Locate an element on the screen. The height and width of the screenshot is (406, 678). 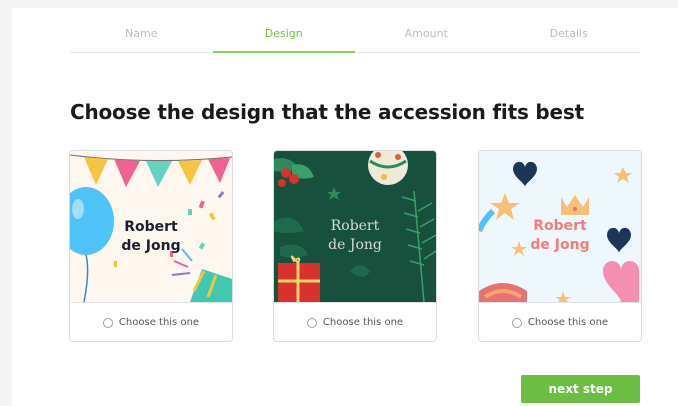
design-card-party: Robert de Jong Choose this one is located at coordinates (151, 246).